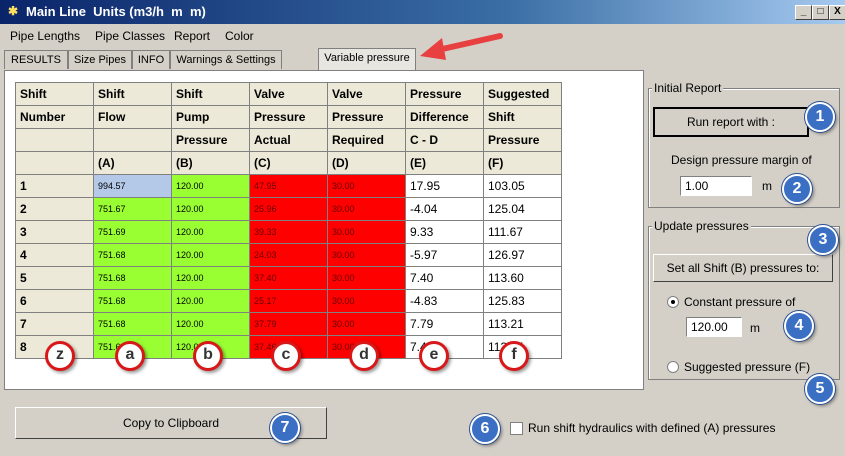 The height and width of the screenshot is (456, 845). Describe the element at coordinates (797, 189) in the screenshot. I see `callout-2: 2` at that location.